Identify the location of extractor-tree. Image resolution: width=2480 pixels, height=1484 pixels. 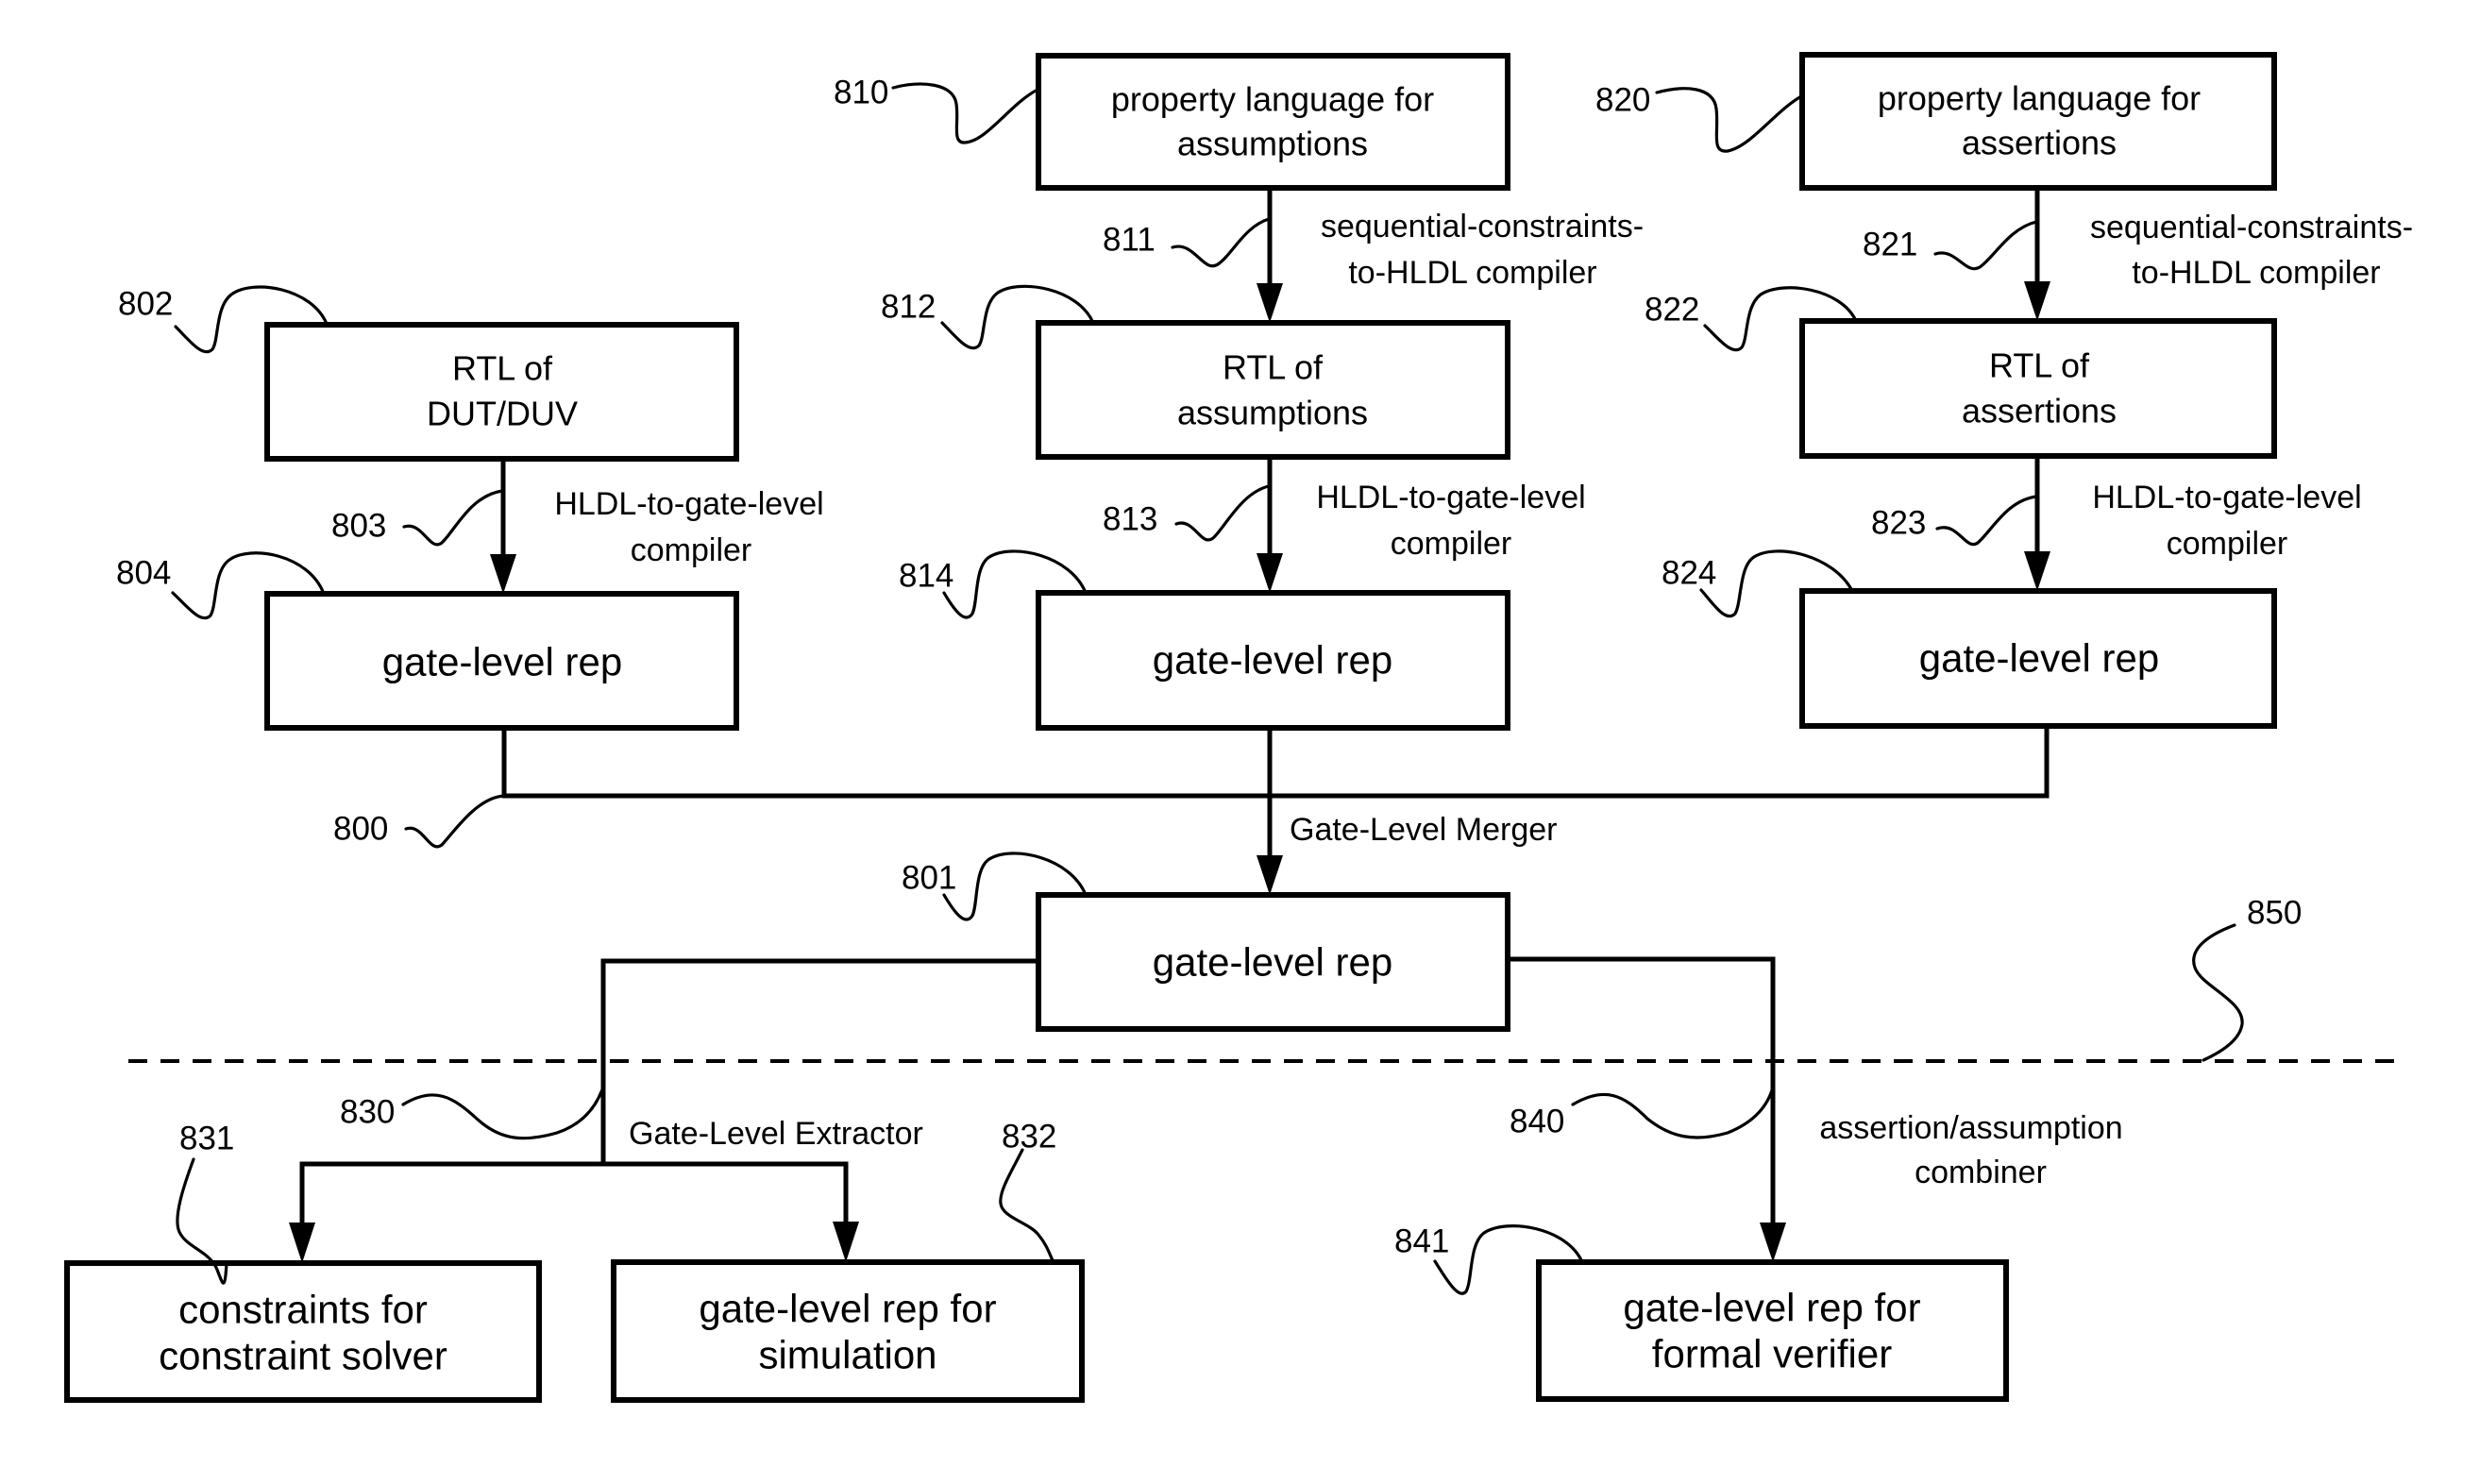
(663, 1110).